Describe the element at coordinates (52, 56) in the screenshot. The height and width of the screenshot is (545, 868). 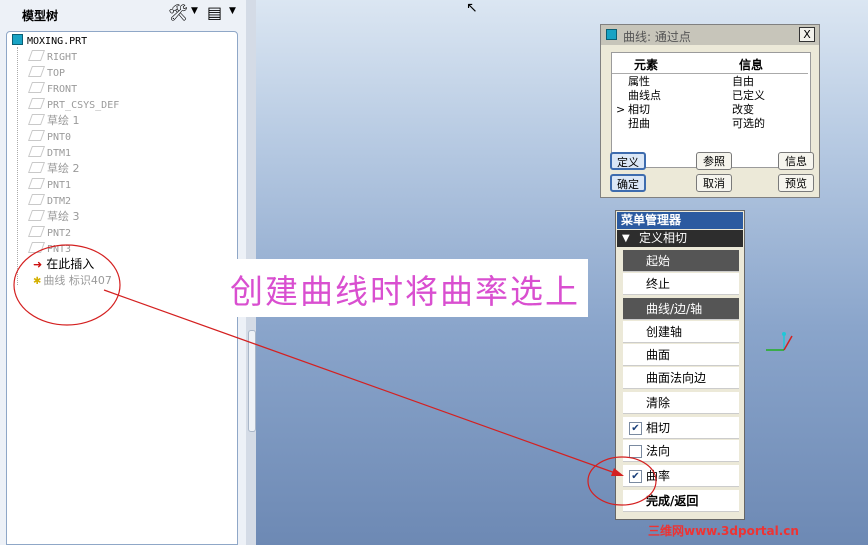
I see `tree-item: RIGHT` at that location.